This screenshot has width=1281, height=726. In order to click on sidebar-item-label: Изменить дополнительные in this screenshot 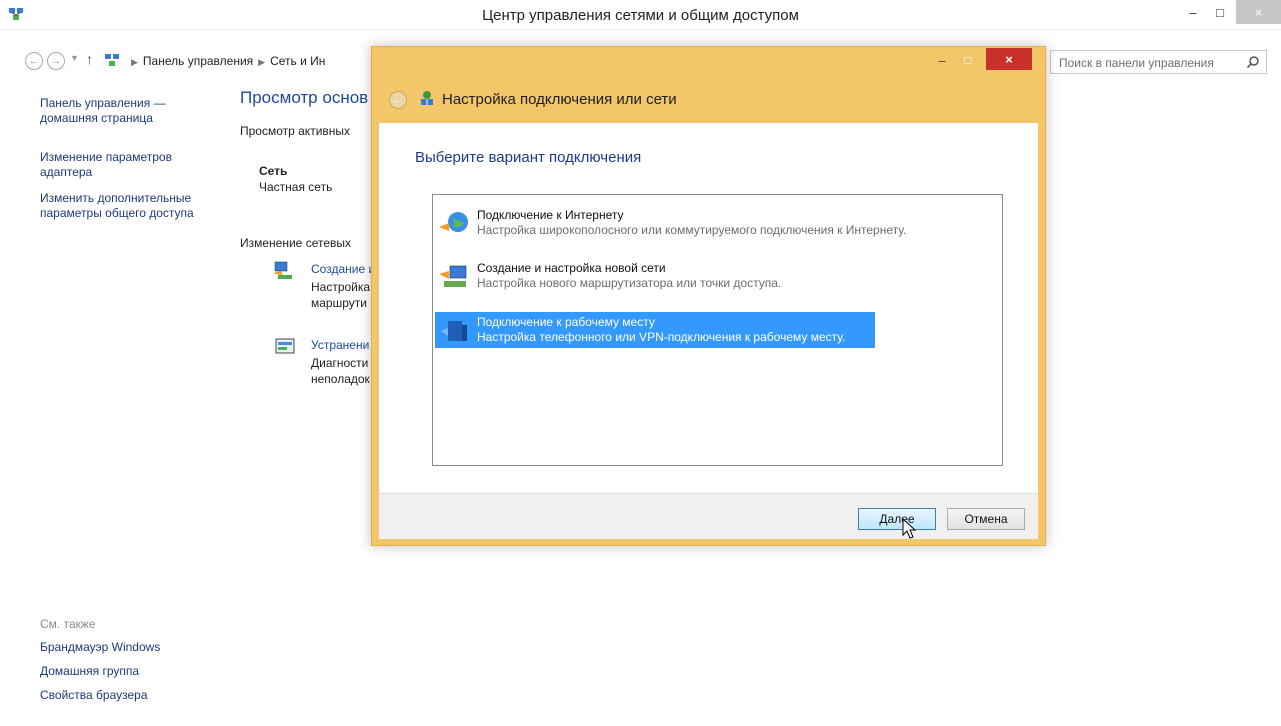, I will do `click(116, 198)`.